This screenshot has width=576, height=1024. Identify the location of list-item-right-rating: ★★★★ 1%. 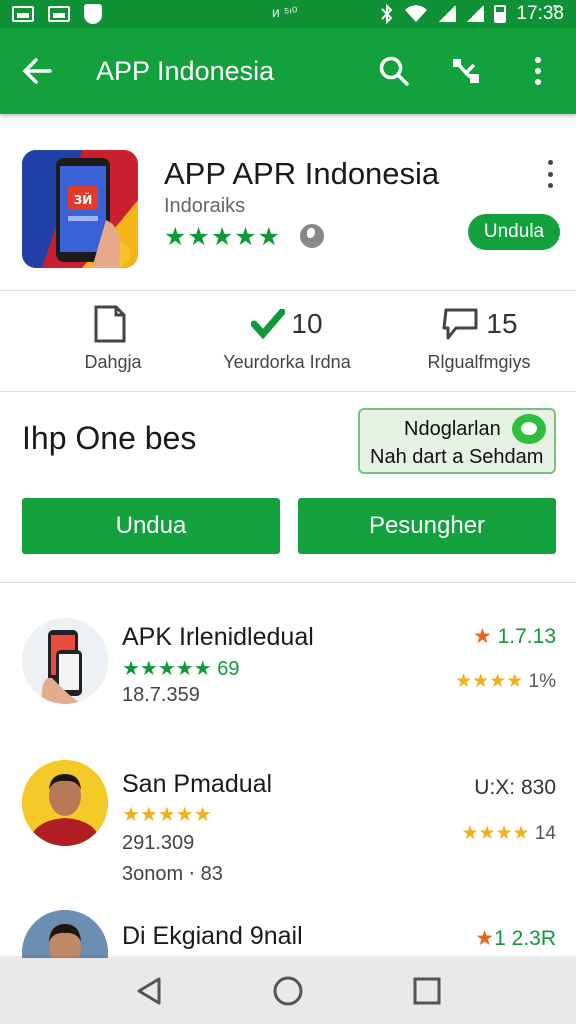
(505, 681).